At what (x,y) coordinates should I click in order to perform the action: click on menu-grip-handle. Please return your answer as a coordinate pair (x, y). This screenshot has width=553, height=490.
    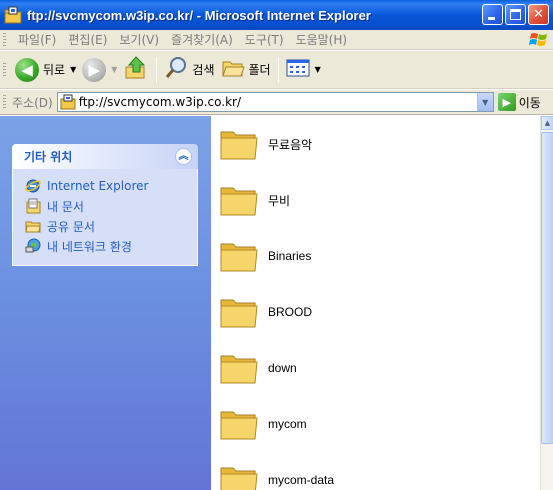
    Looking at the image, I should click on (4, 39).